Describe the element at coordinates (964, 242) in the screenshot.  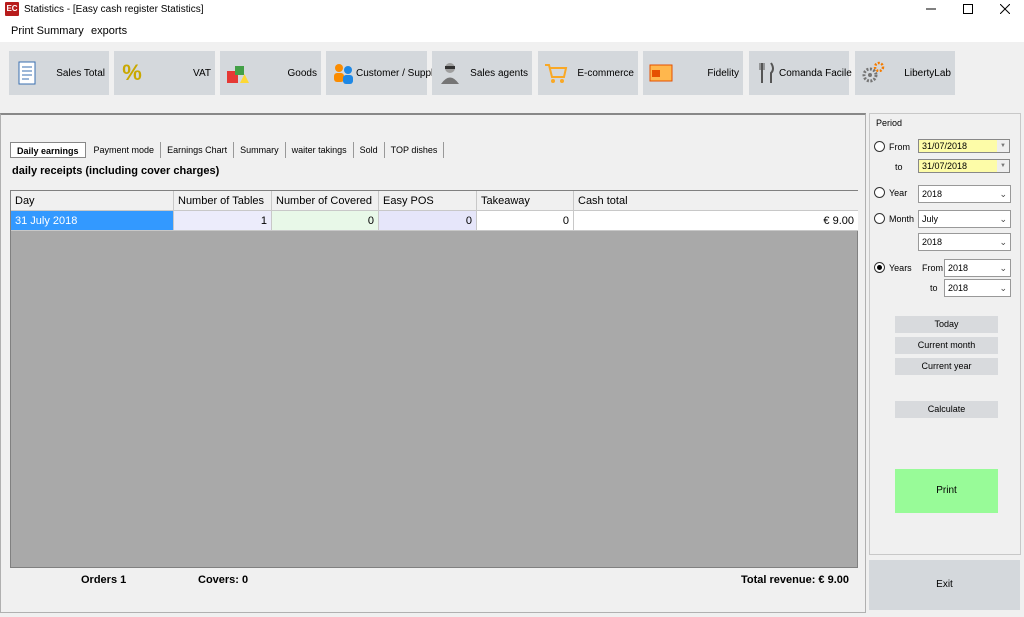
I see `month-year-select: 2018 ⌄` at that location.